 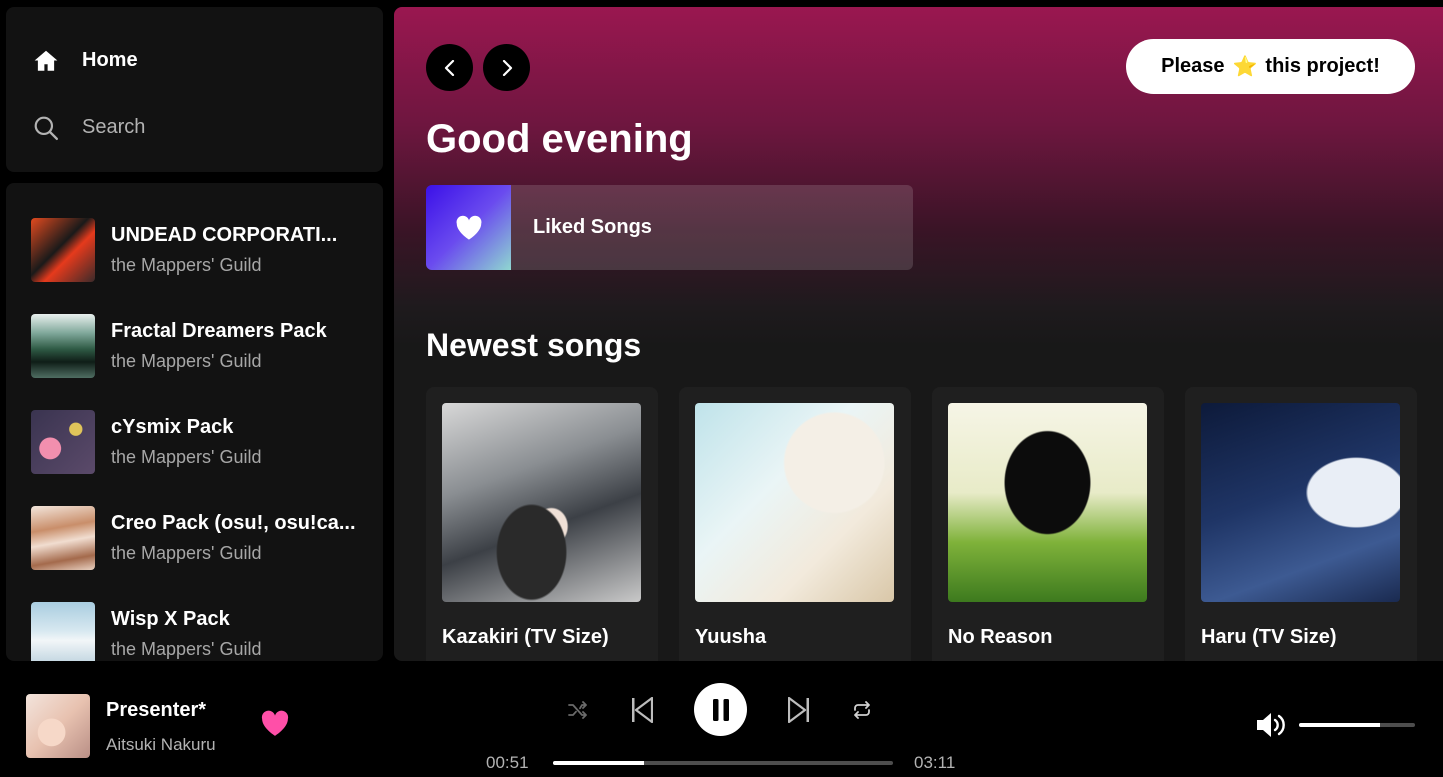 I want to click on player-bar: Presenter* Aitsuki Nakuru 00:51 03:11, so click(x=721, y=719).